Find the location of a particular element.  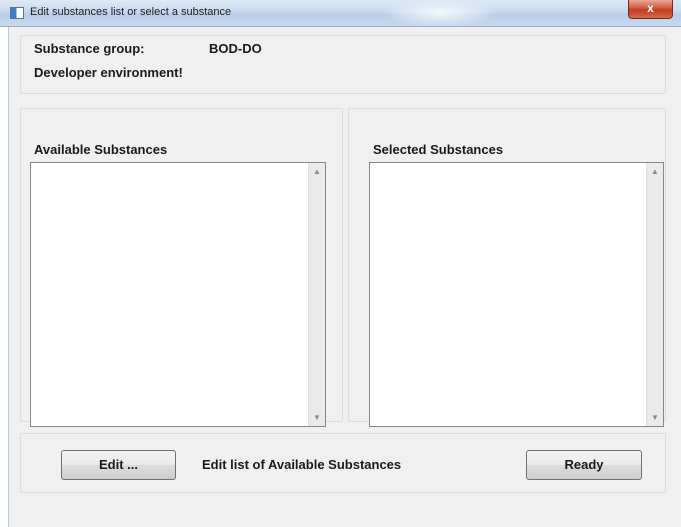

title-bar-glare is located at coordinates (440, 13).